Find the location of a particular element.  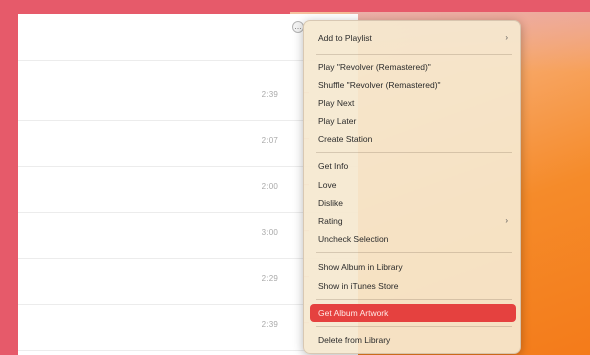

menu-item-label: Add to Playlist is located at coordinates (345, 38).